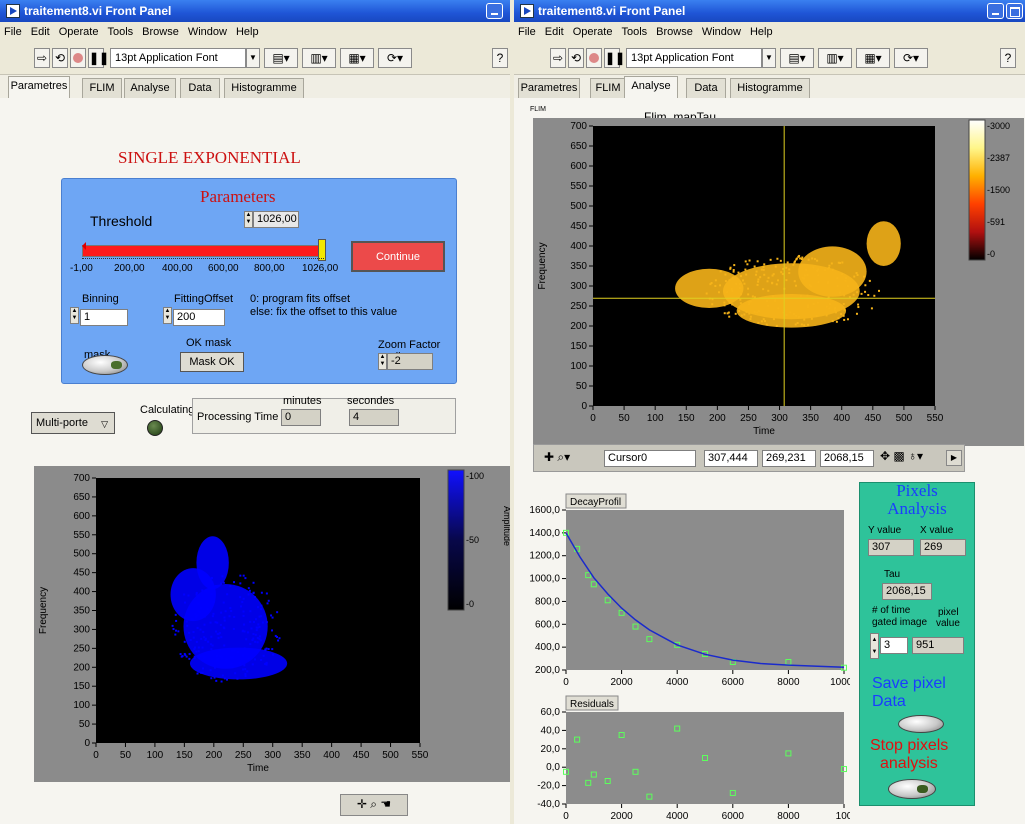 This screenshot has height=824, width=1025. What do you see at coordinates (373, 804) in the screenshot?
I see `zoom-icon: ⌕` at bounding box center [373, 804].